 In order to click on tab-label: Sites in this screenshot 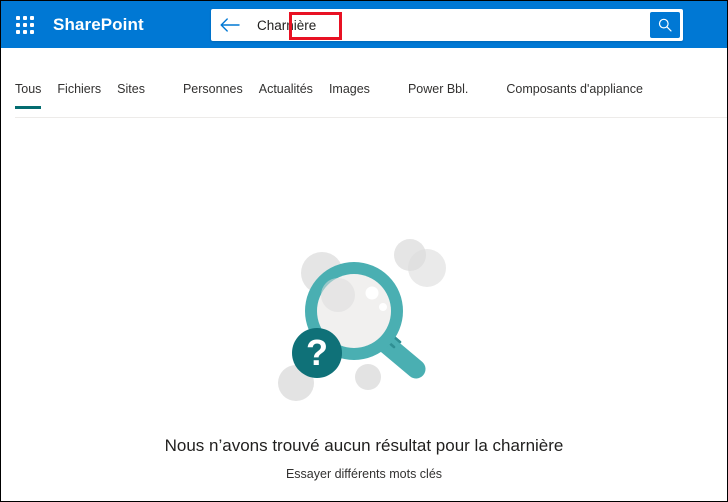, I will do `click(131, 89)`.